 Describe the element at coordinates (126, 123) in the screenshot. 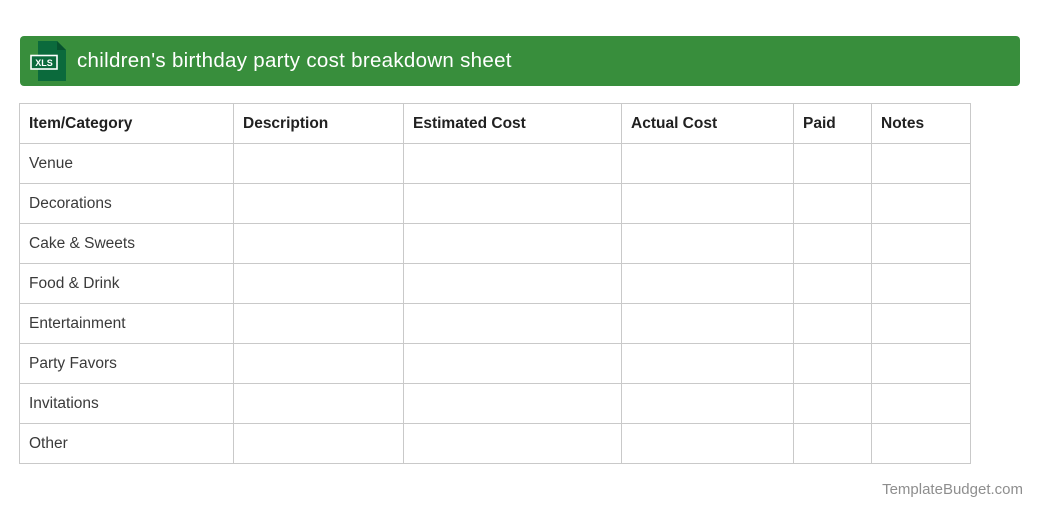

I see `column-header-item-category: Item/Category` at that location.